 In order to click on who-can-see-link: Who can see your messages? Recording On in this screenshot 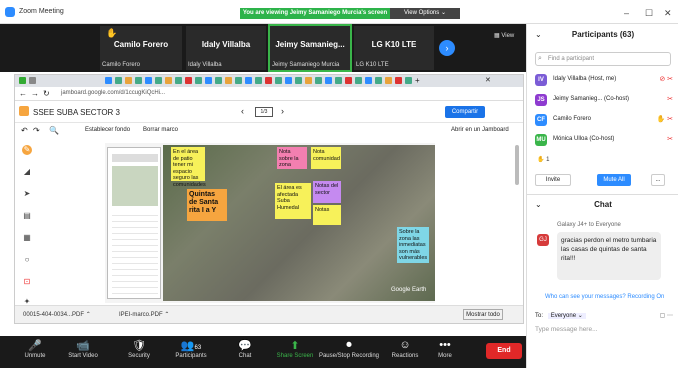, I will do `click(604, 297)`.